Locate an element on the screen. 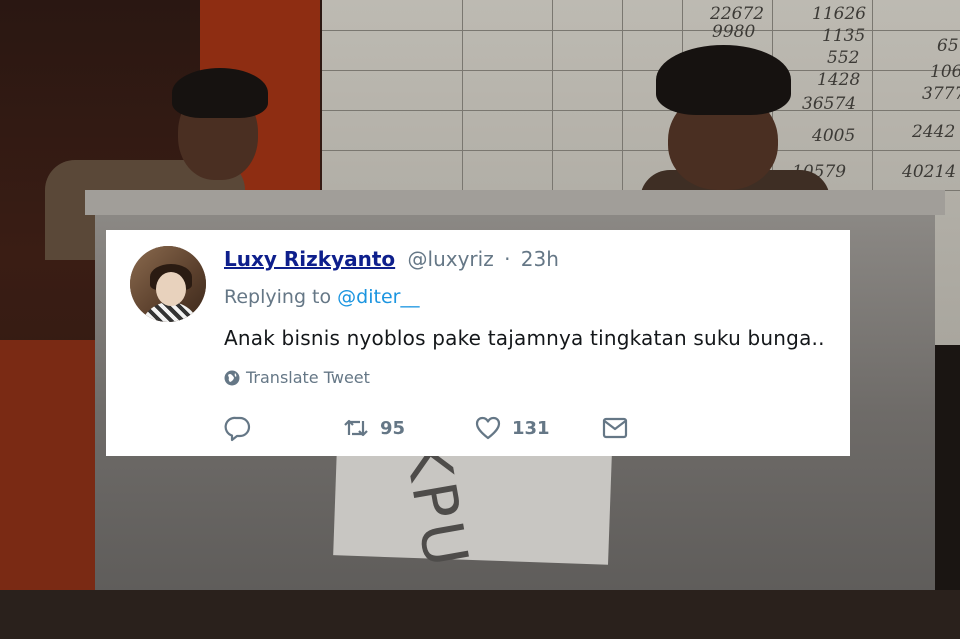  reply-bubble-icon is located at coordinates (237, 429).